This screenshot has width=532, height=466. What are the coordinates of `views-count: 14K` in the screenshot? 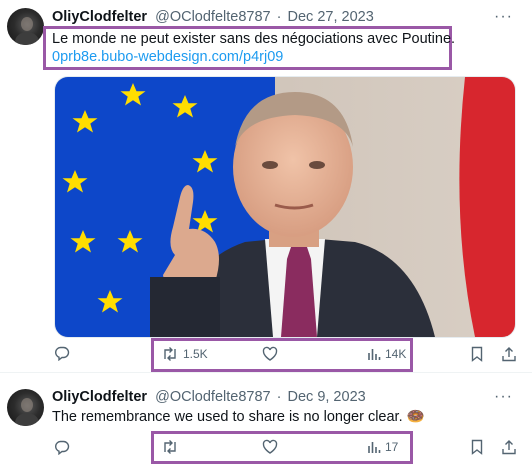 It's located at (396, 354).